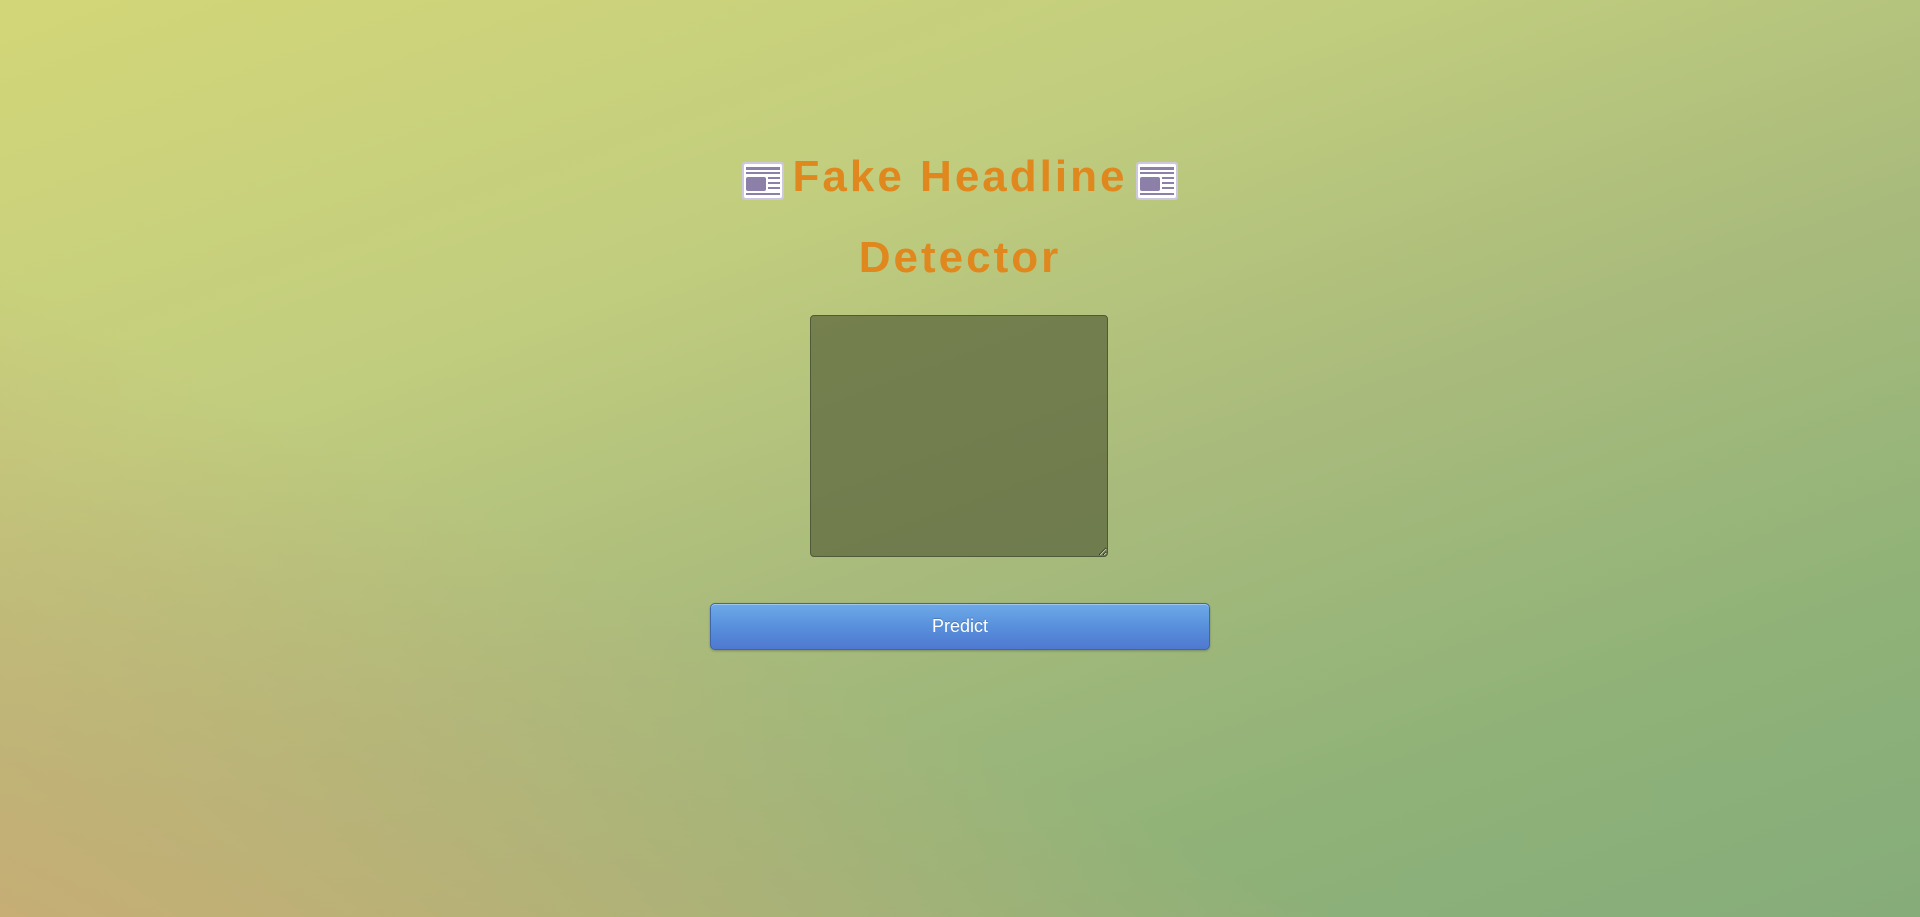 The height and width of the screenshot is (917, 1920). What do you see at coordinates (960, 626) in the screenshot?
I see `predict-button: Predict` at bounding box center [960, 626].